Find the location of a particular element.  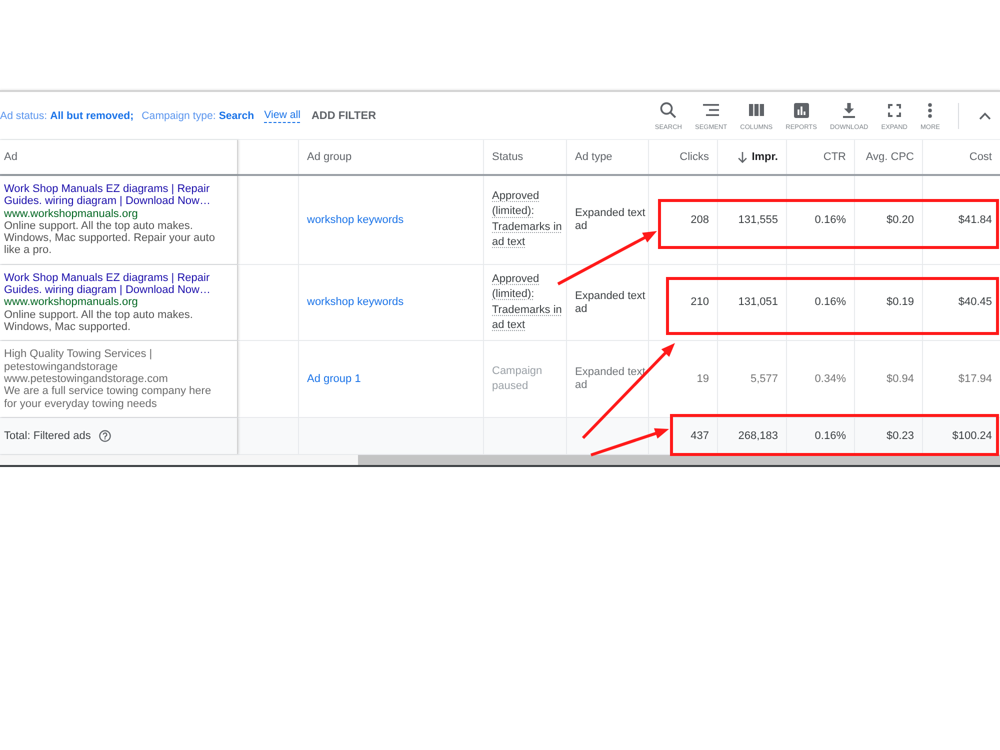

caret-up-icon is located at coordinates (985, 116).